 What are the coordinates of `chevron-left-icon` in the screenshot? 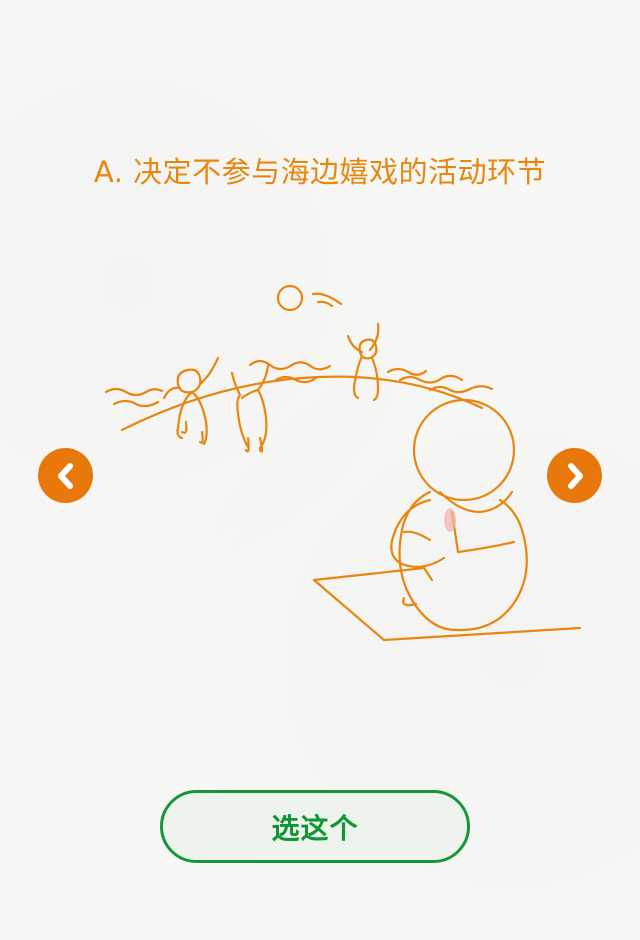 It's located at (65, 475).